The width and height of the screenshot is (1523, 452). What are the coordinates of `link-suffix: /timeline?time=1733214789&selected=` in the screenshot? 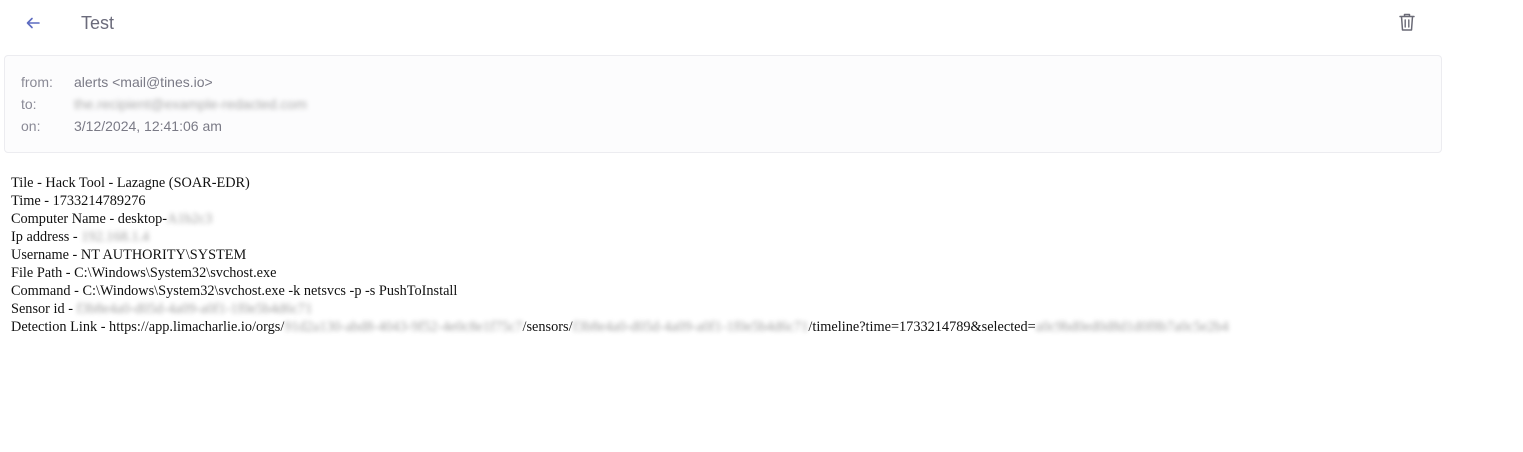 It's located at (922, 327).